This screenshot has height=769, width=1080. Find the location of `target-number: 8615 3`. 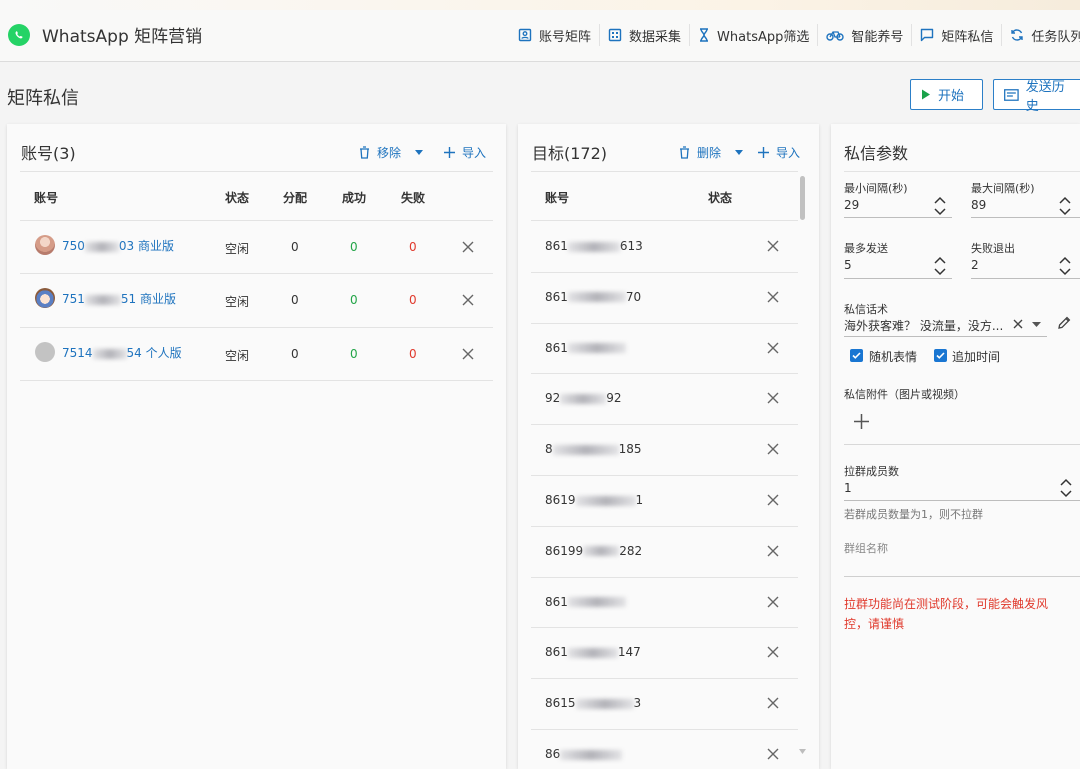

target-number: 8615 3 is located at coordinates (593, 703).